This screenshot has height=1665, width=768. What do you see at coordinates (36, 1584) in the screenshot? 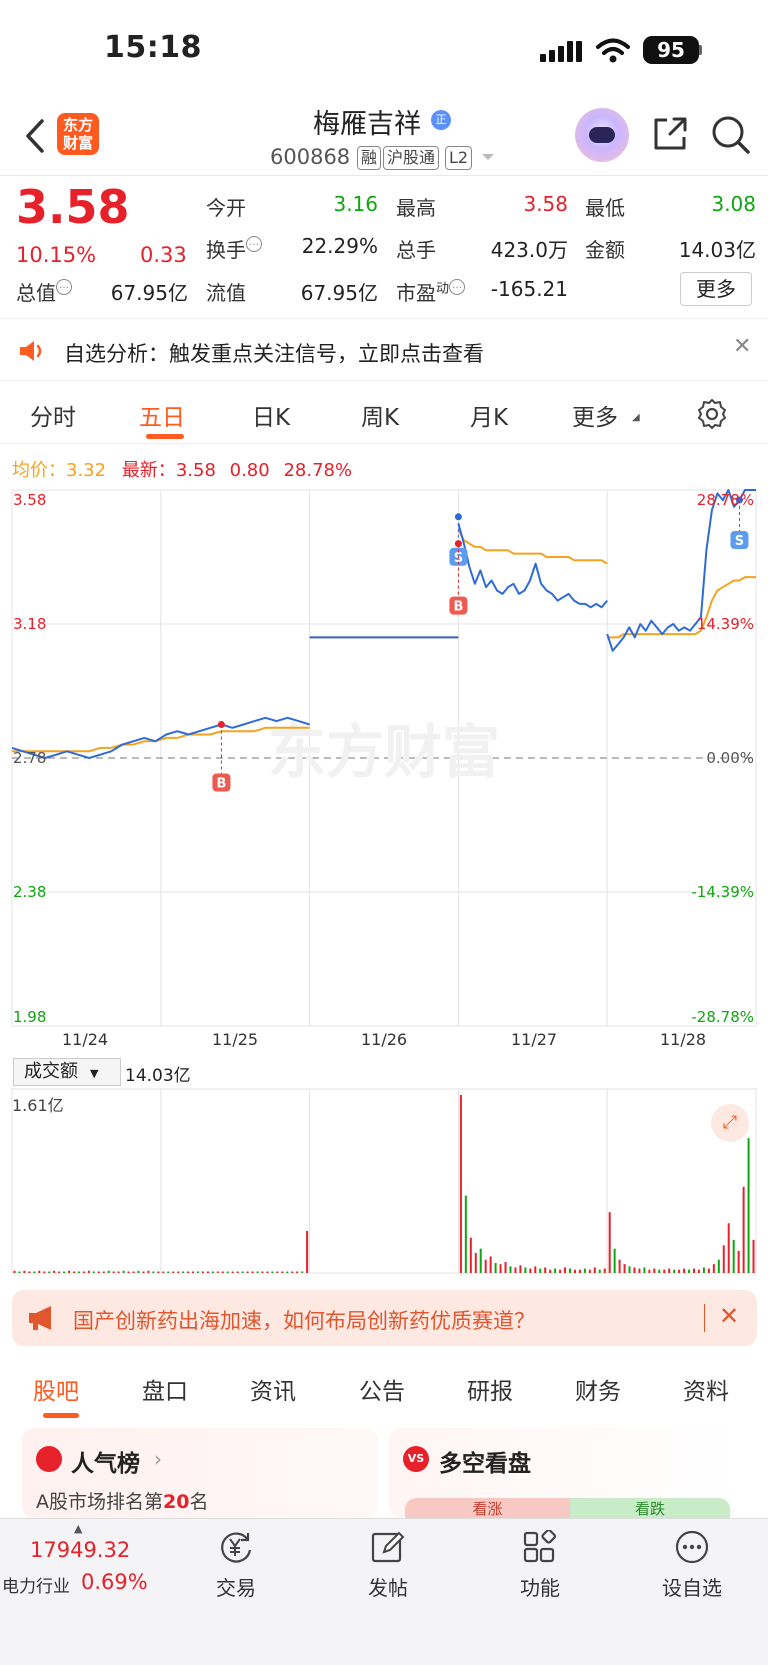
I see `sector-name: 电力行业` at bounding box center [36, 1584].